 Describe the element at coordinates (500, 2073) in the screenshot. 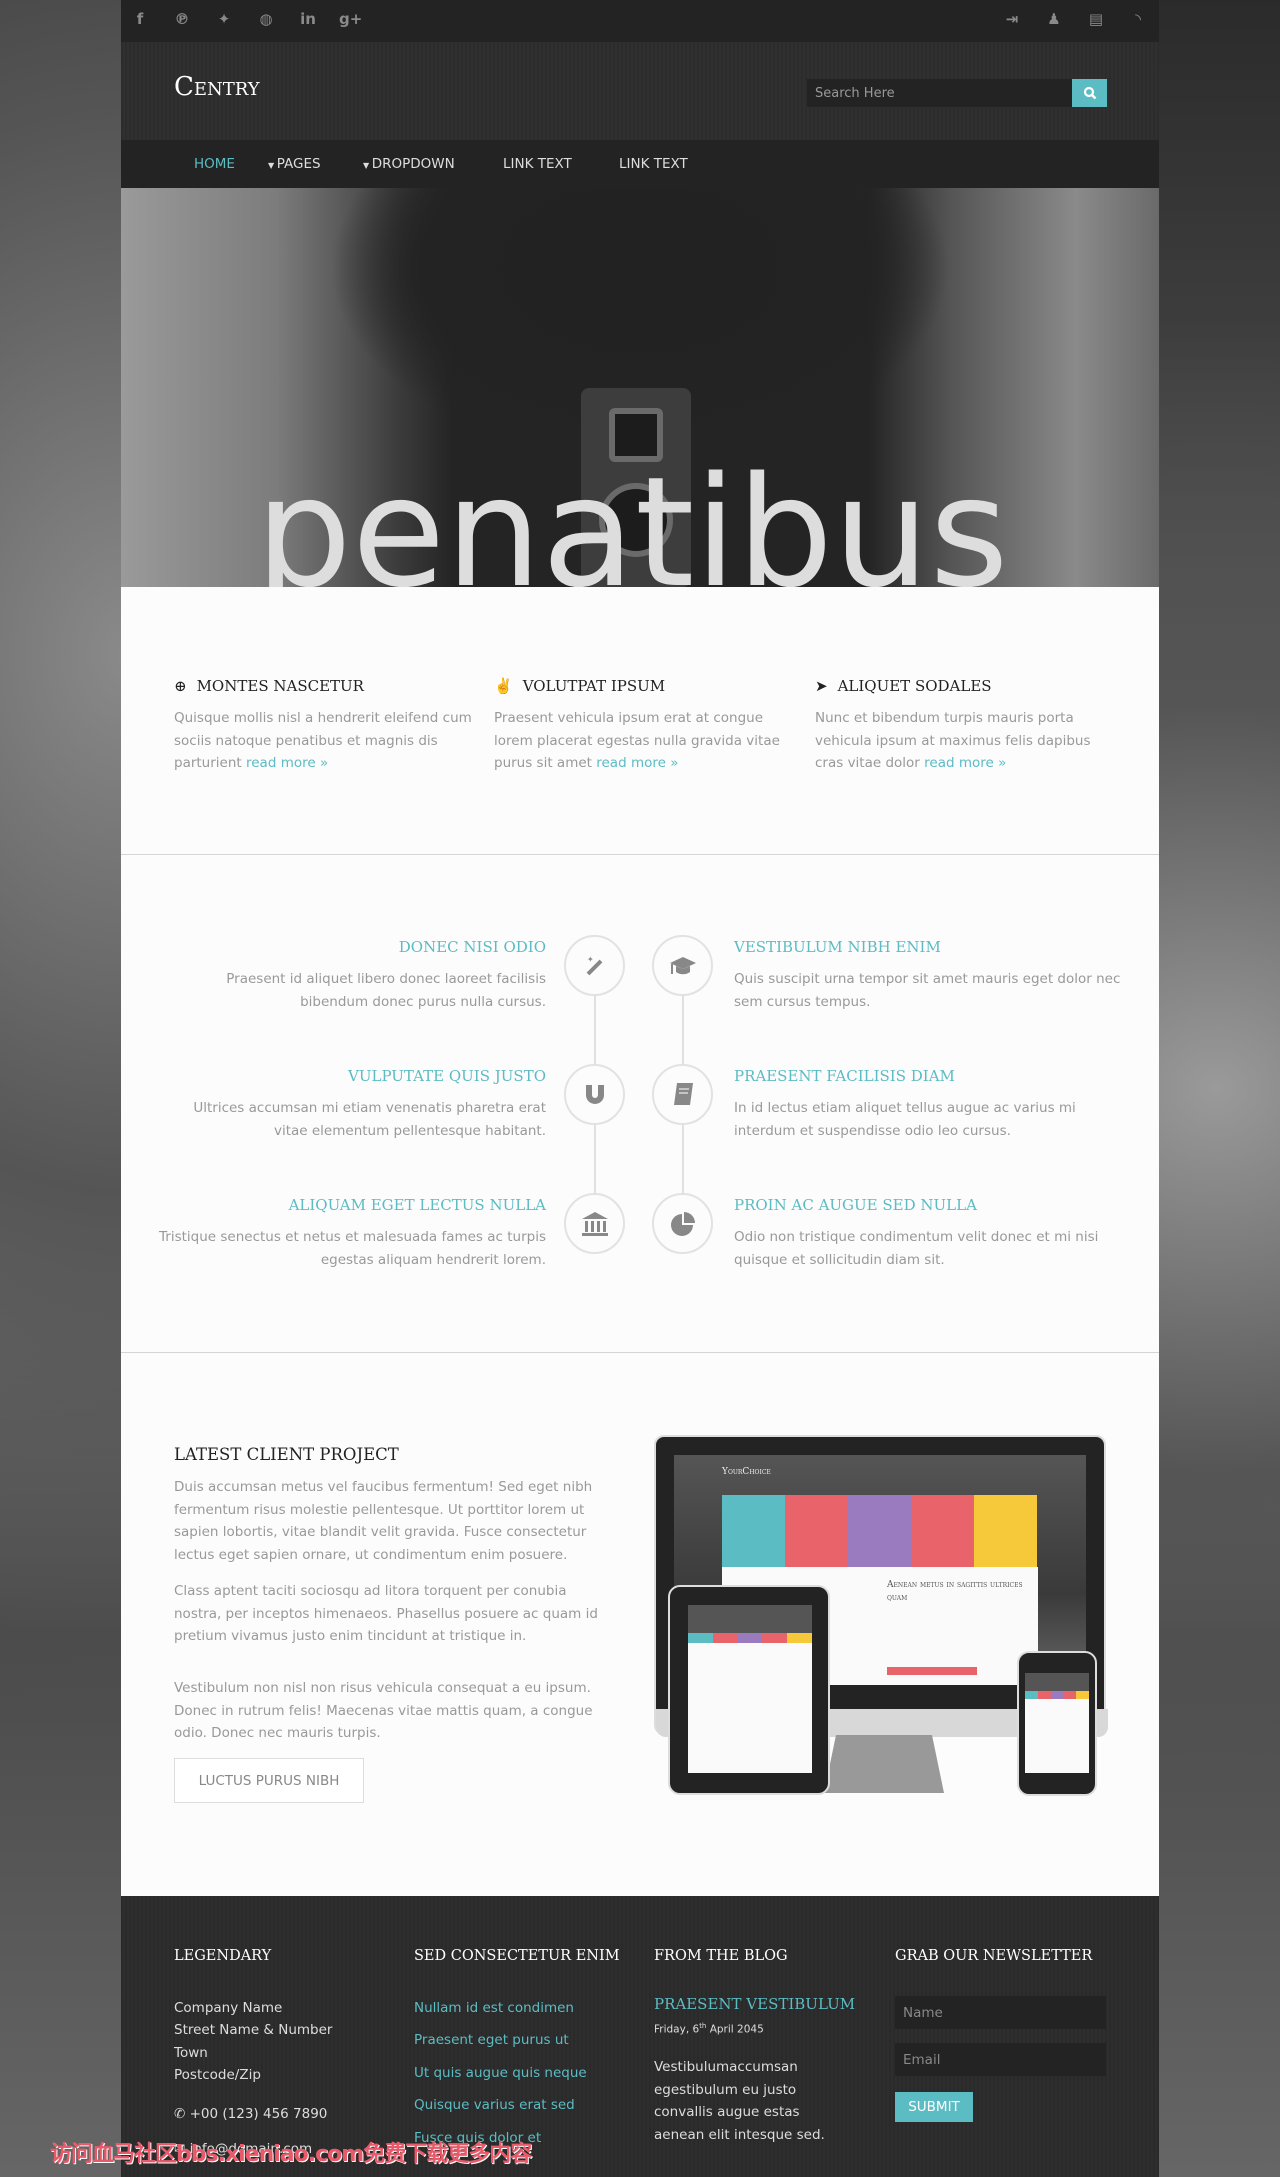

I see `footer-link: Ut quis augue quis neque` at that location.